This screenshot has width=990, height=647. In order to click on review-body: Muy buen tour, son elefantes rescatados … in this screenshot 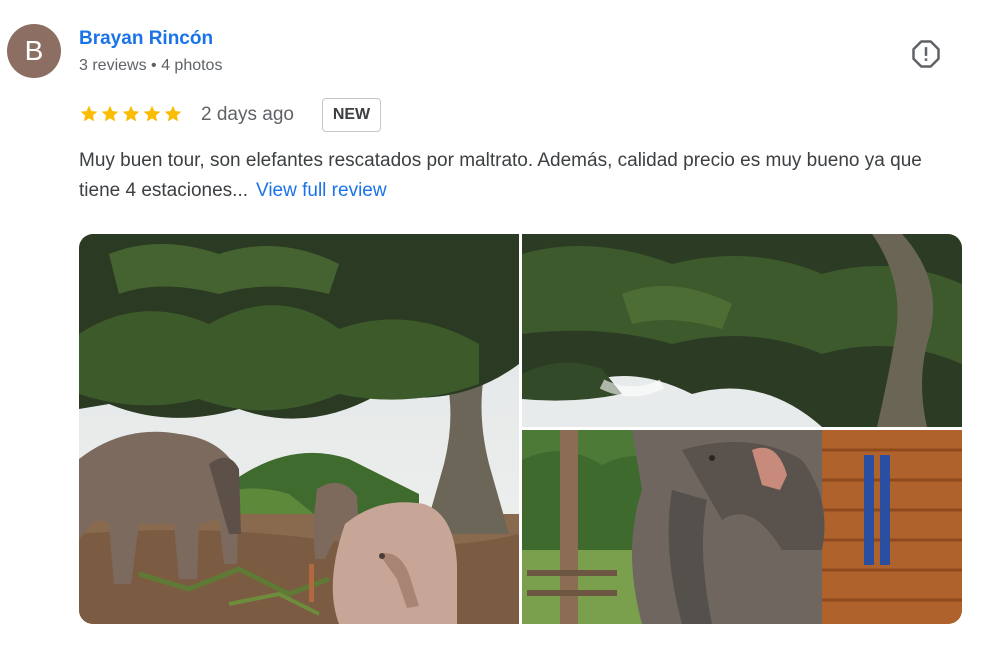, I will do `click(500, 175)`.